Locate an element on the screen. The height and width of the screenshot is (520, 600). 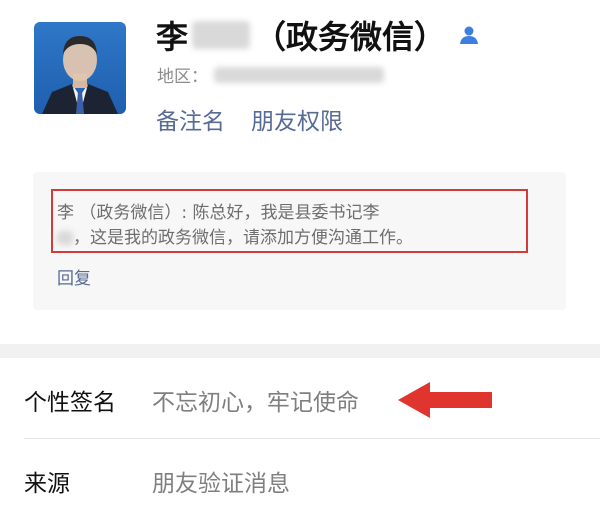
region-label: 地区： is located at coordinates (182, 77).